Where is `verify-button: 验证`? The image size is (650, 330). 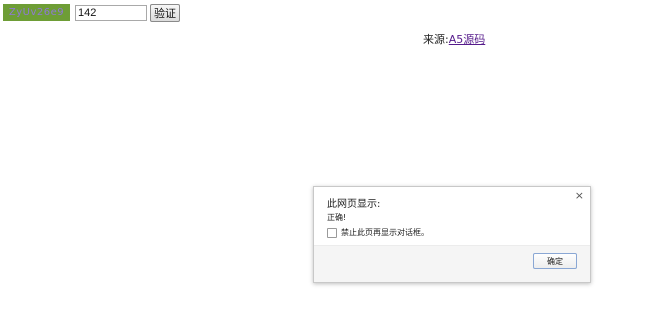 verify-button: 验证 is located at coordinates (165, 13).